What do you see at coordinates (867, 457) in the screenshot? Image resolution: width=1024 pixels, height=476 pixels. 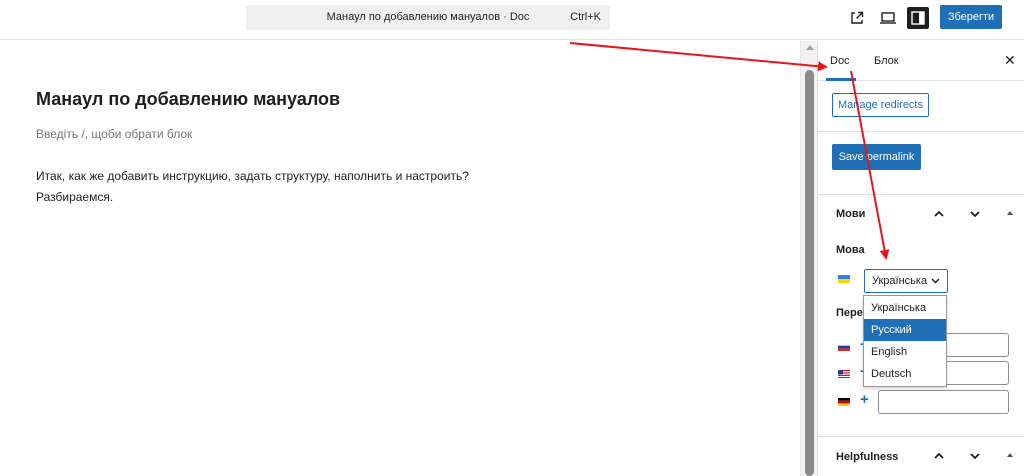 I see `helpfulness-panel-title: Helpfulness` at bounding box center [867, 457].